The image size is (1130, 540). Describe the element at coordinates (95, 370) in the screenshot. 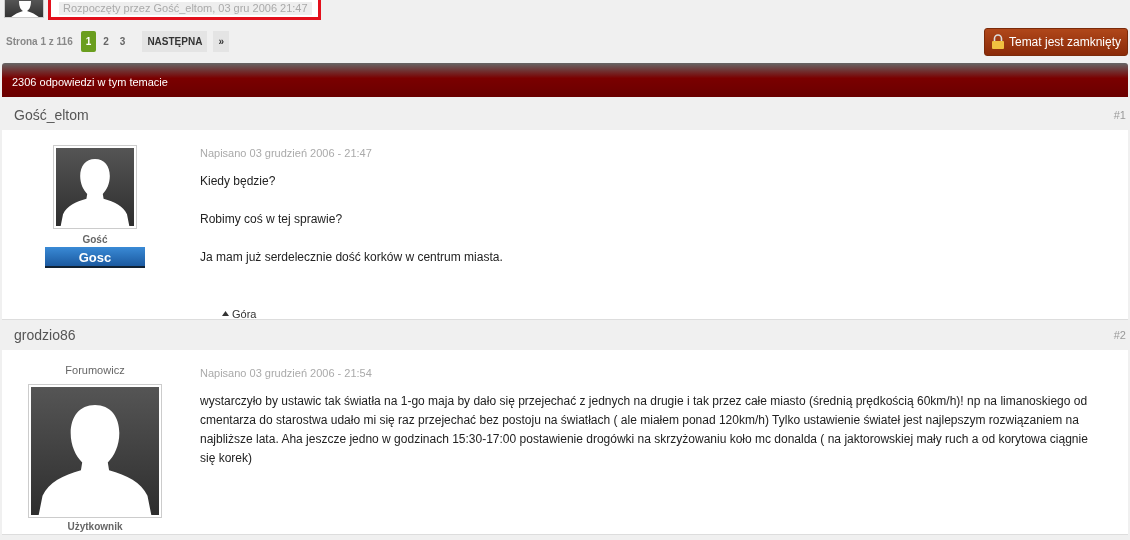

I see `rank-title: Forumowicz` at that location.